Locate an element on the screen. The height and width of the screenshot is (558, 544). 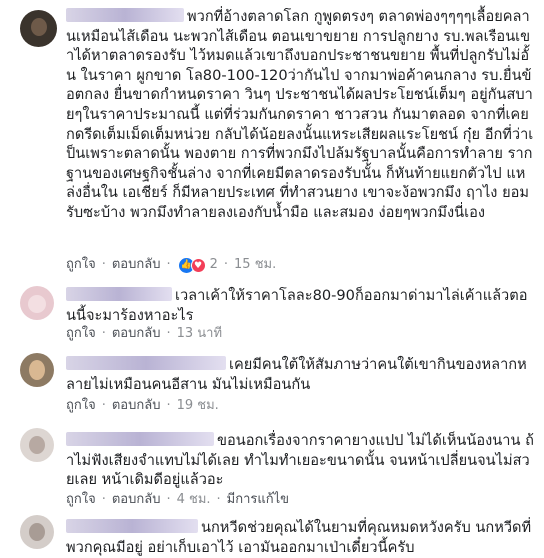
reactions-count: 👍 ♥ 2 is located at coordinates (198, 265).